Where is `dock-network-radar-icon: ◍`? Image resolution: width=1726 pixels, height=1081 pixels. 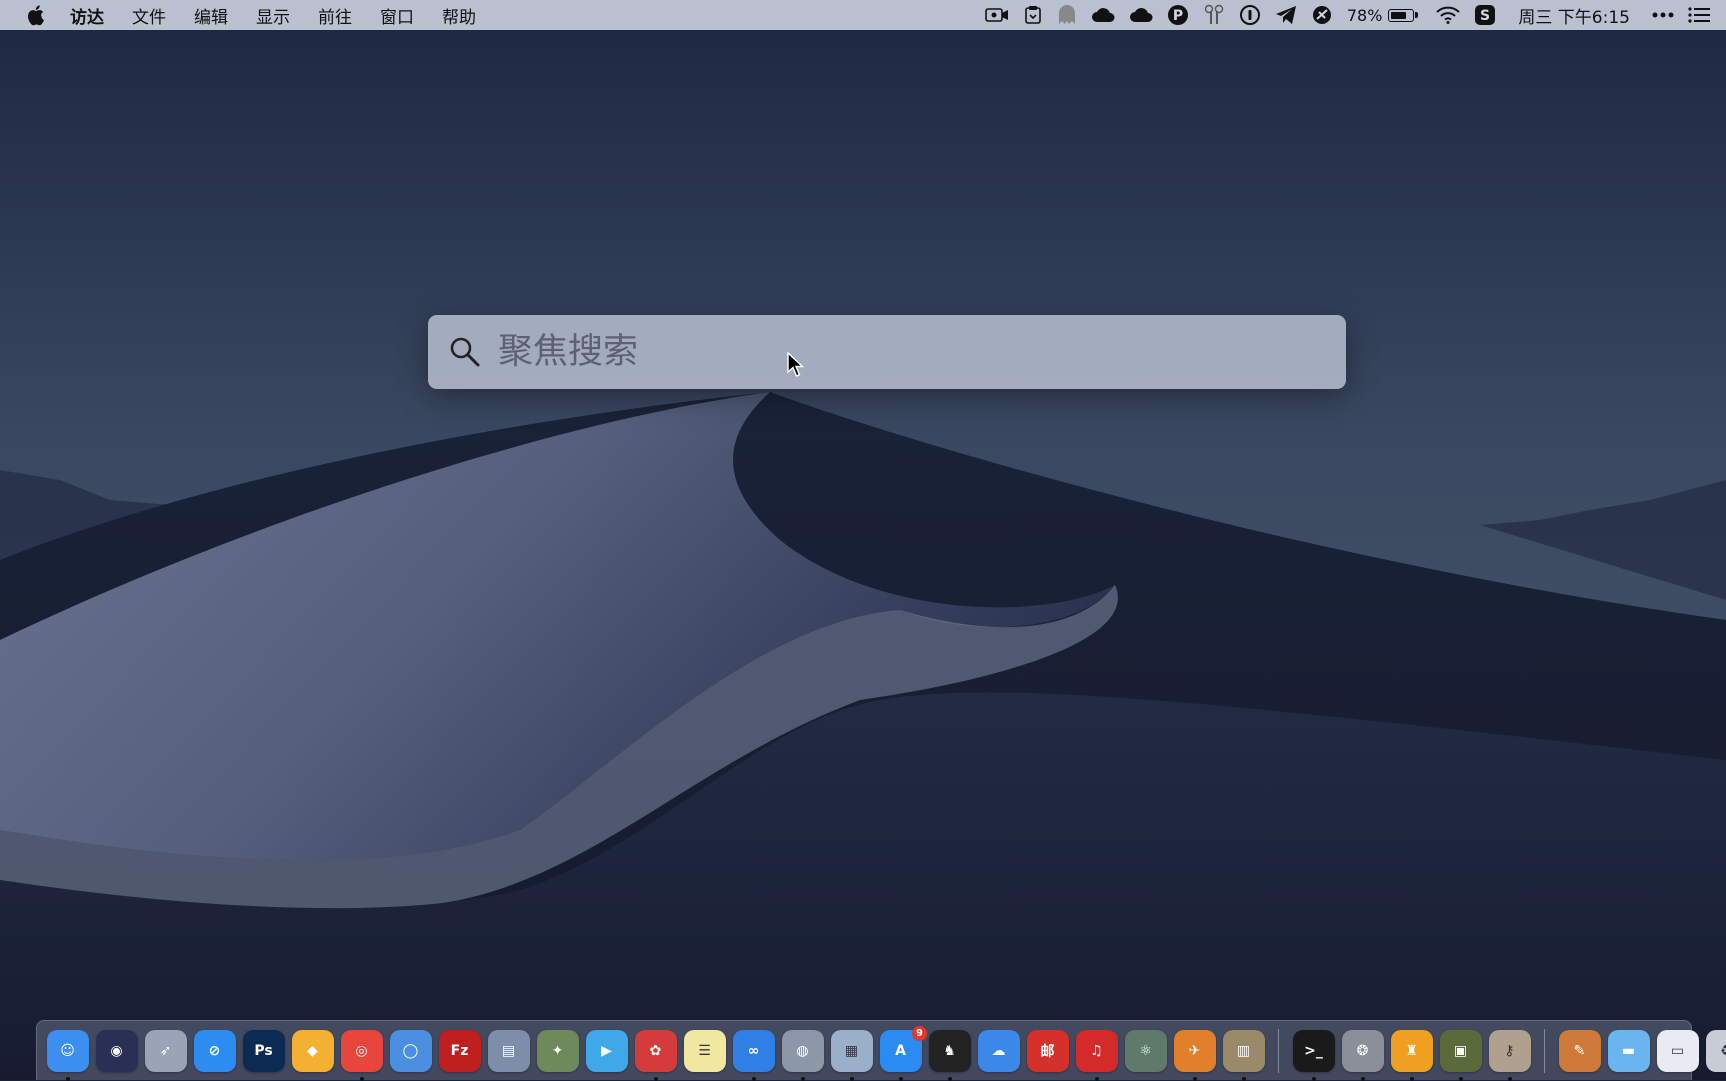 dock-network-radar-icon: ◍ is located at coordinates (803, 1051).